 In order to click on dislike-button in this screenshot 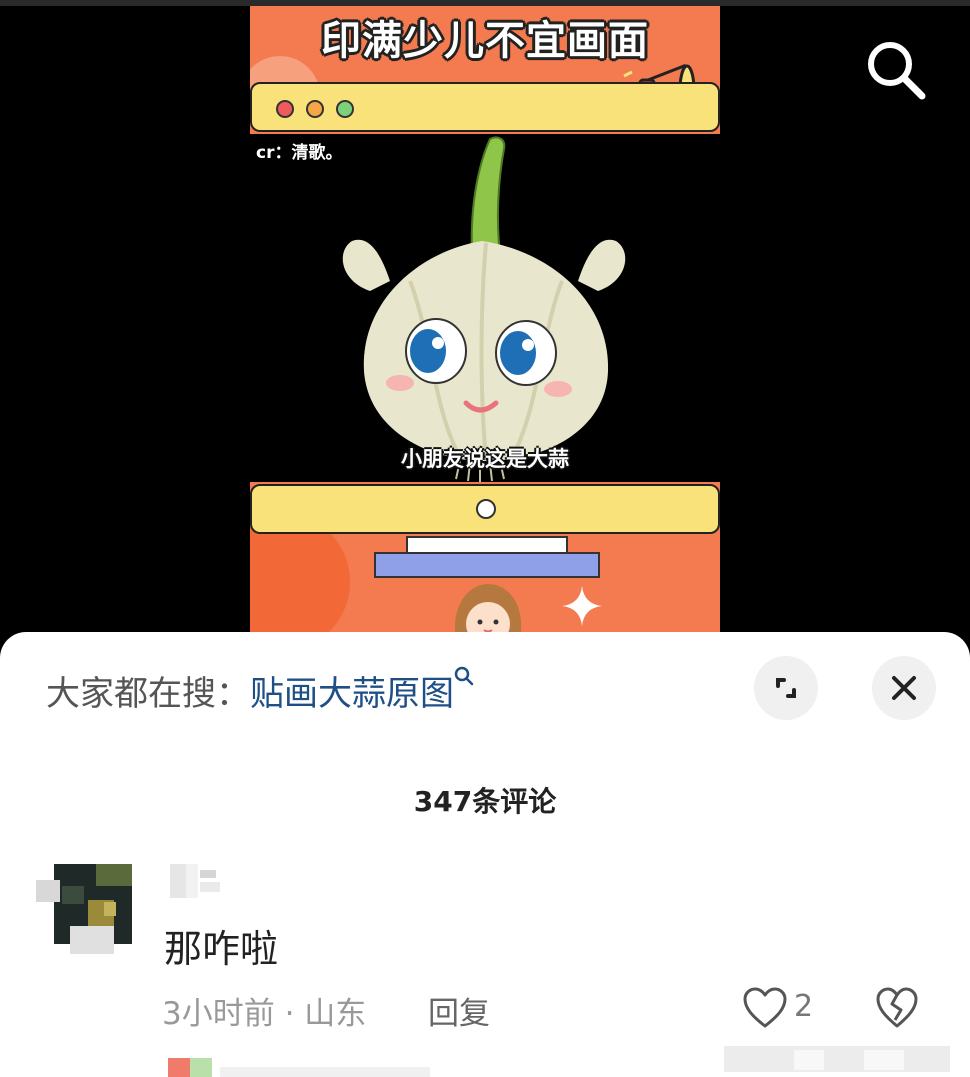, I will do `click(897, 1008)`.